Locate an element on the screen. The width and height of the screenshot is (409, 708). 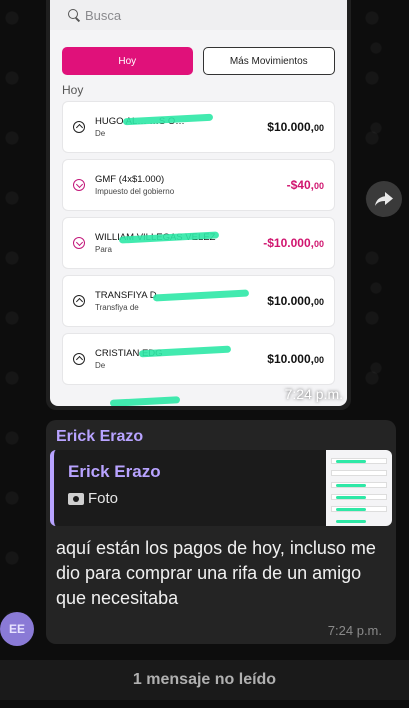
tab-hoy: Hoy is located at coordinates (127, 61).